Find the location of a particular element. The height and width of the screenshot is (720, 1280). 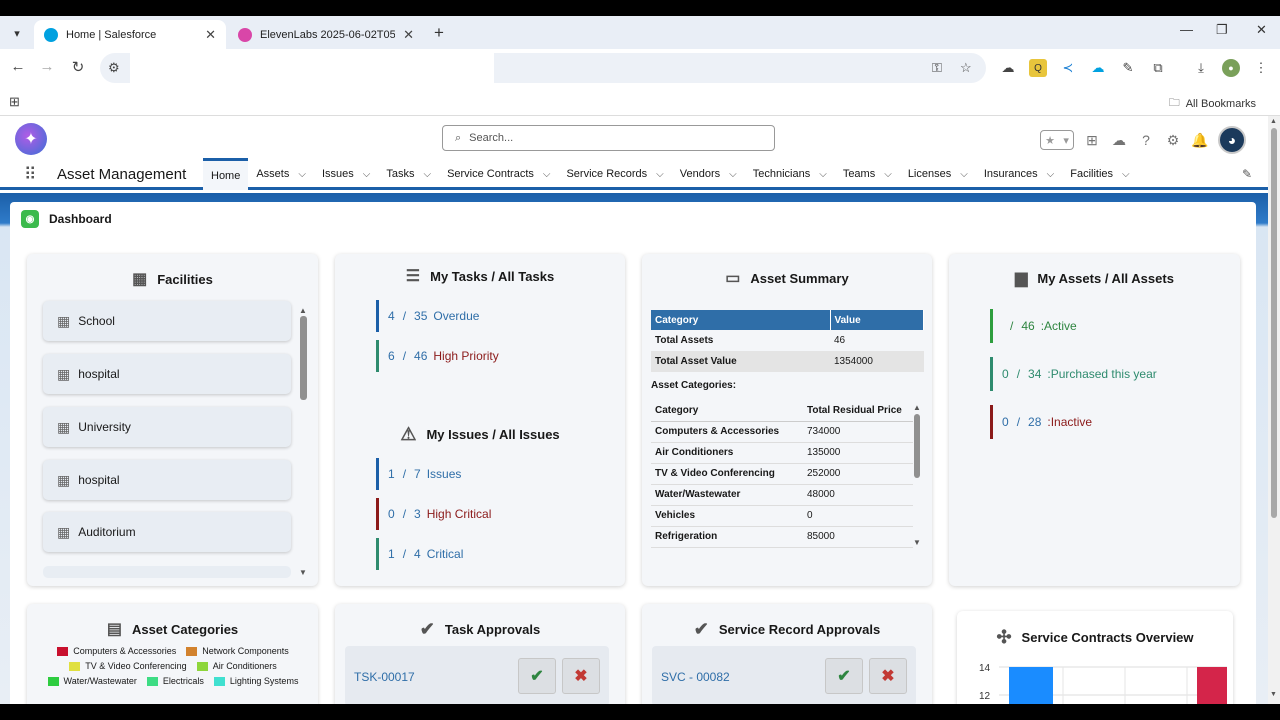

nav-tab-facilities: Facilities ⌵ is located at coordinates (1099, 174).